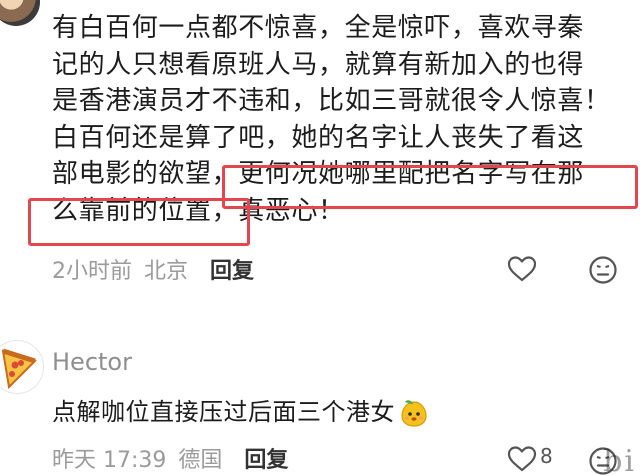 This screenshot has width=640, height=475. I want to click on username: Hector, so click(92, 362).